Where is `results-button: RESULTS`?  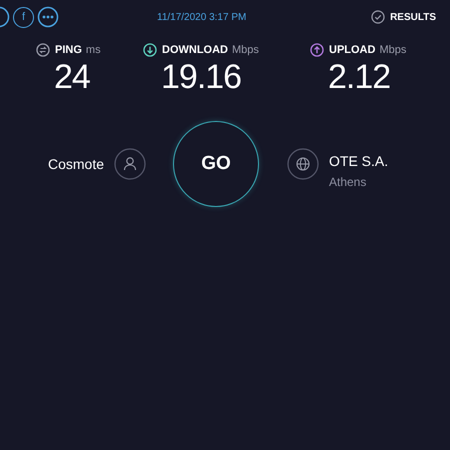 results-button: RESULTS is located at coordinates (403, 17).